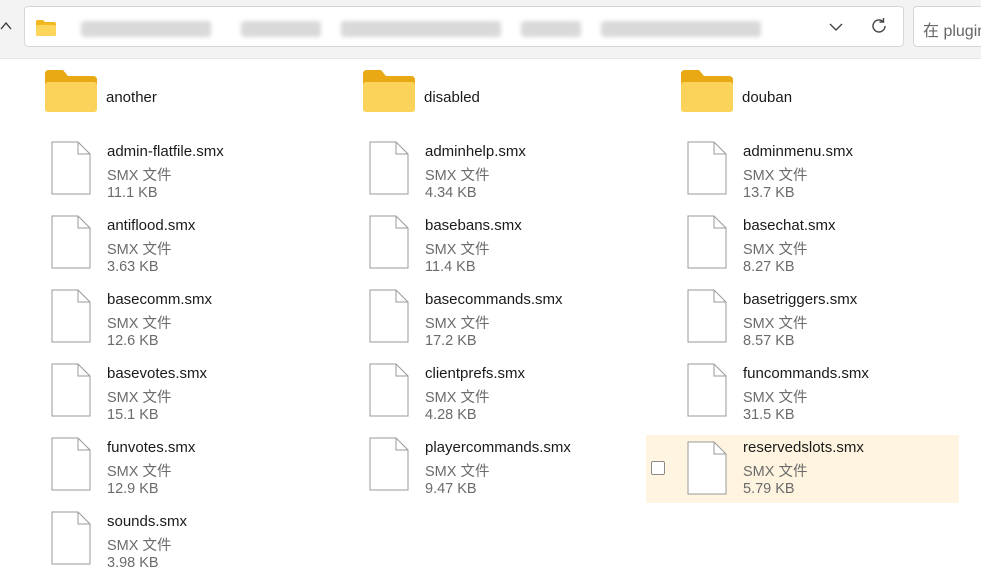 The width and height of the screenshot is (981, 582). What do you see at coordinates (518, 102) in the screenshot?
I see `folder-item-disabled: disabled` at bounding box center [518, 102].